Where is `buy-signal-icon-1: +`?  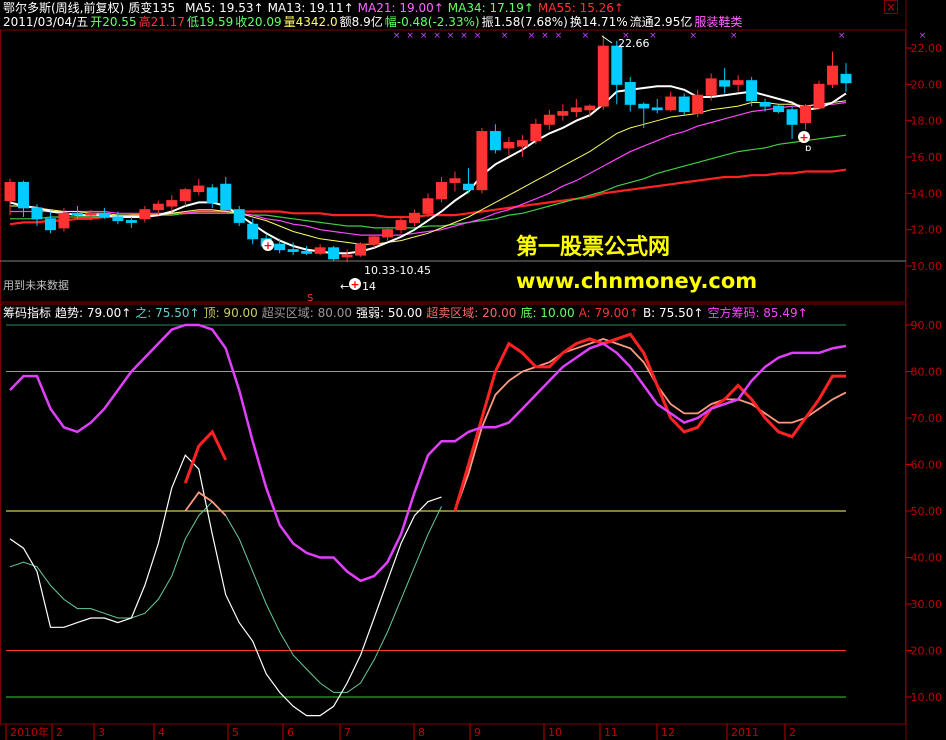
buy-signal-icon-1: + is located at coordinates (268, 245).